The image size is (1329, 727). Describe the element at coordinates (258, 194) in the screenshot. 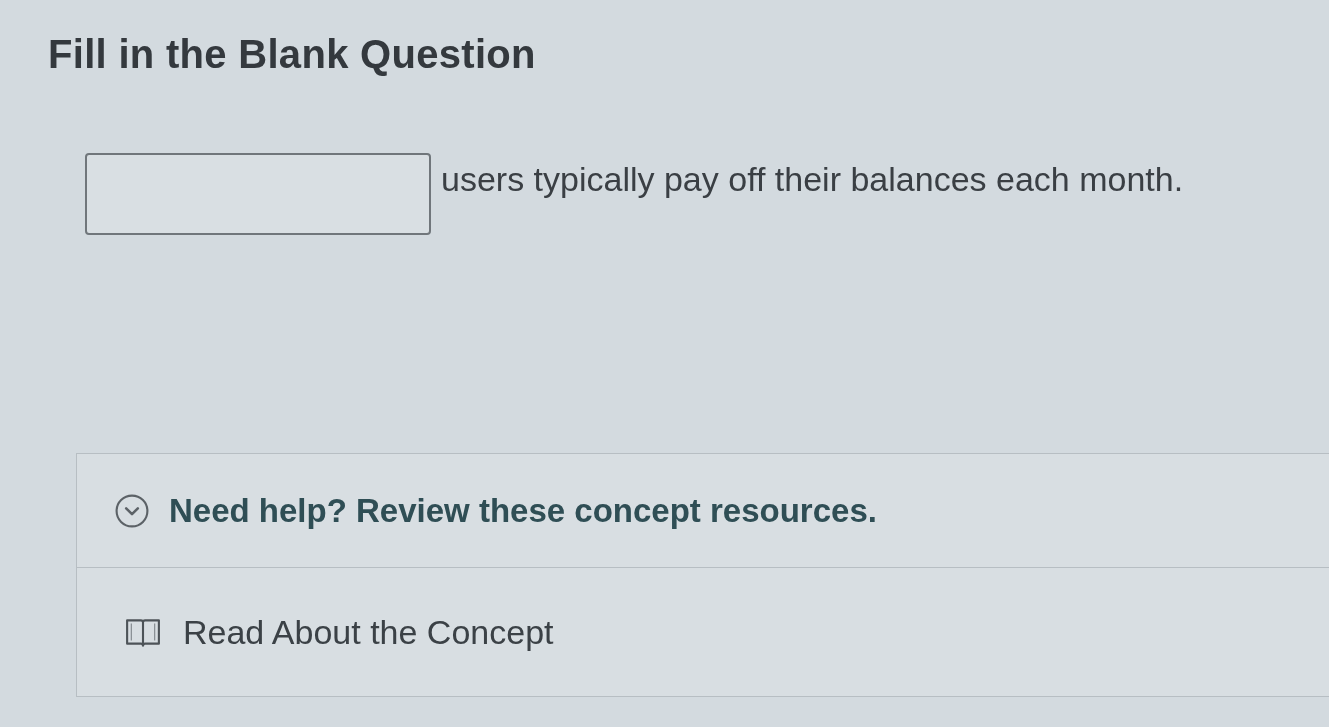

I see `answer-field` at that location.